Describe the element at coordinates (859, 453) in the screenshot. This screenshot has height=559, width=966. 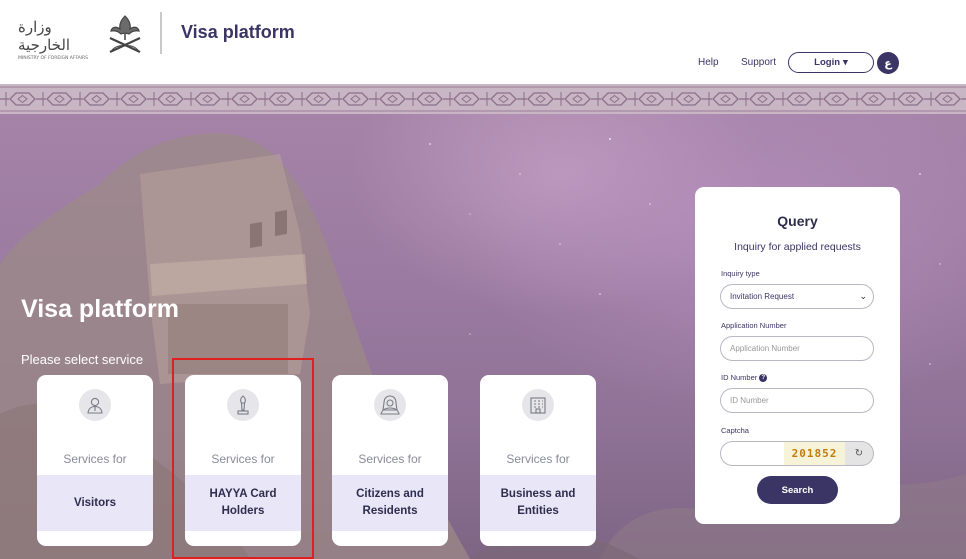
I see `refresh-icon: ↻` at that location.